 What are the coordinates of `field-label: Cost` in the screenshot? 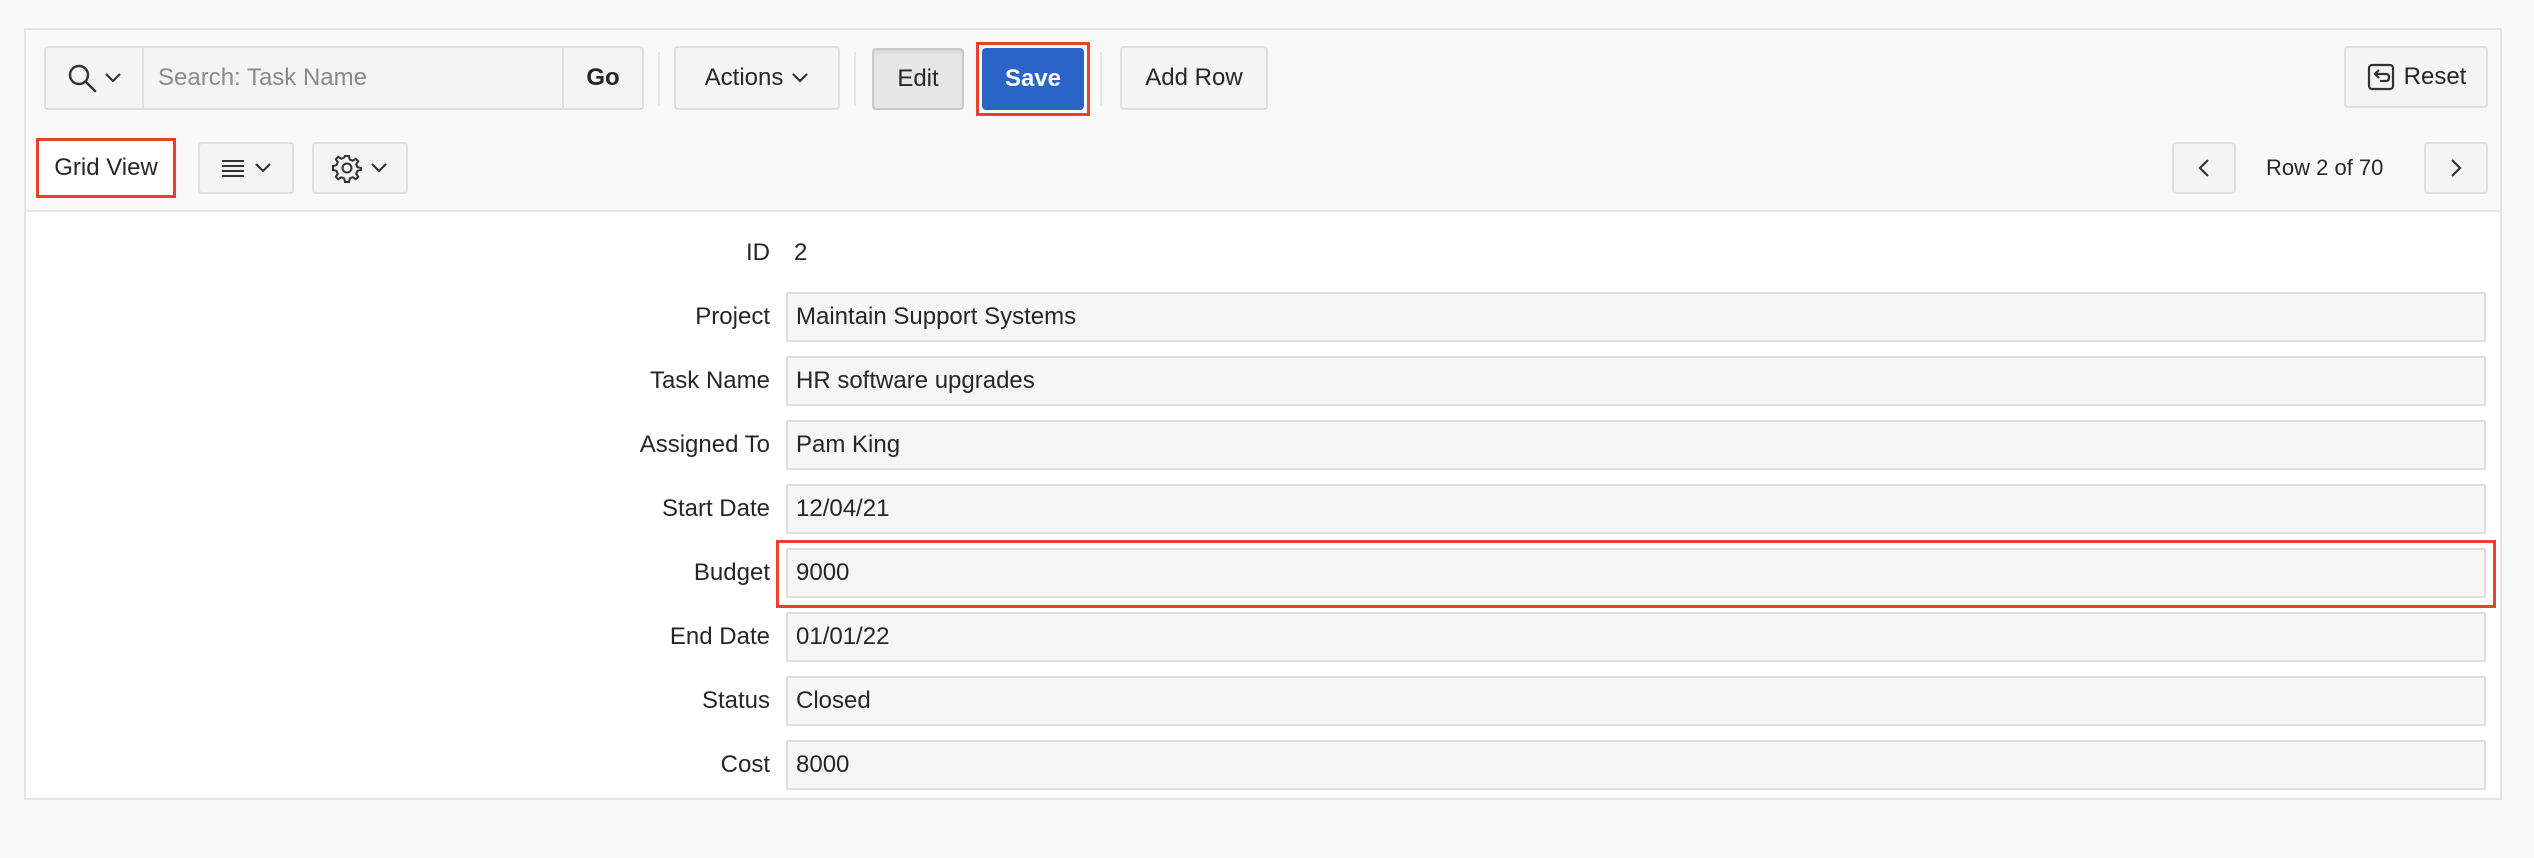 It's located at (745, 764).